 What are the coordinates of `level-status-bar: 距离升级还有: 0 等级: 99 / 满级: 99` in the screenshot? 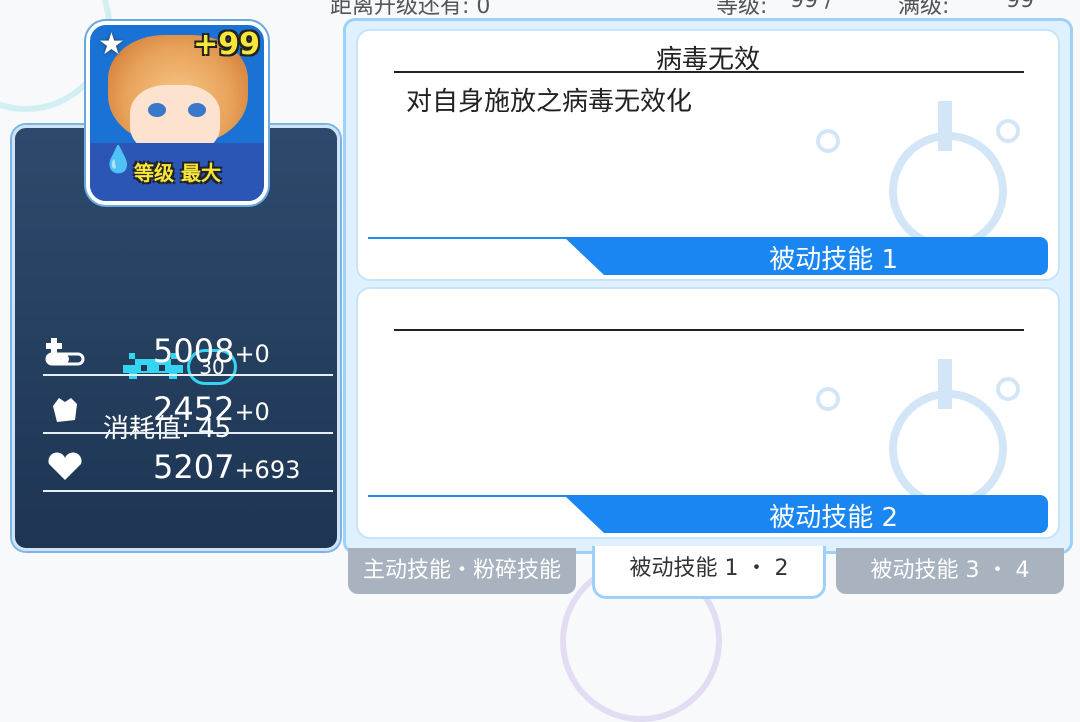 It's located at (705, 9).